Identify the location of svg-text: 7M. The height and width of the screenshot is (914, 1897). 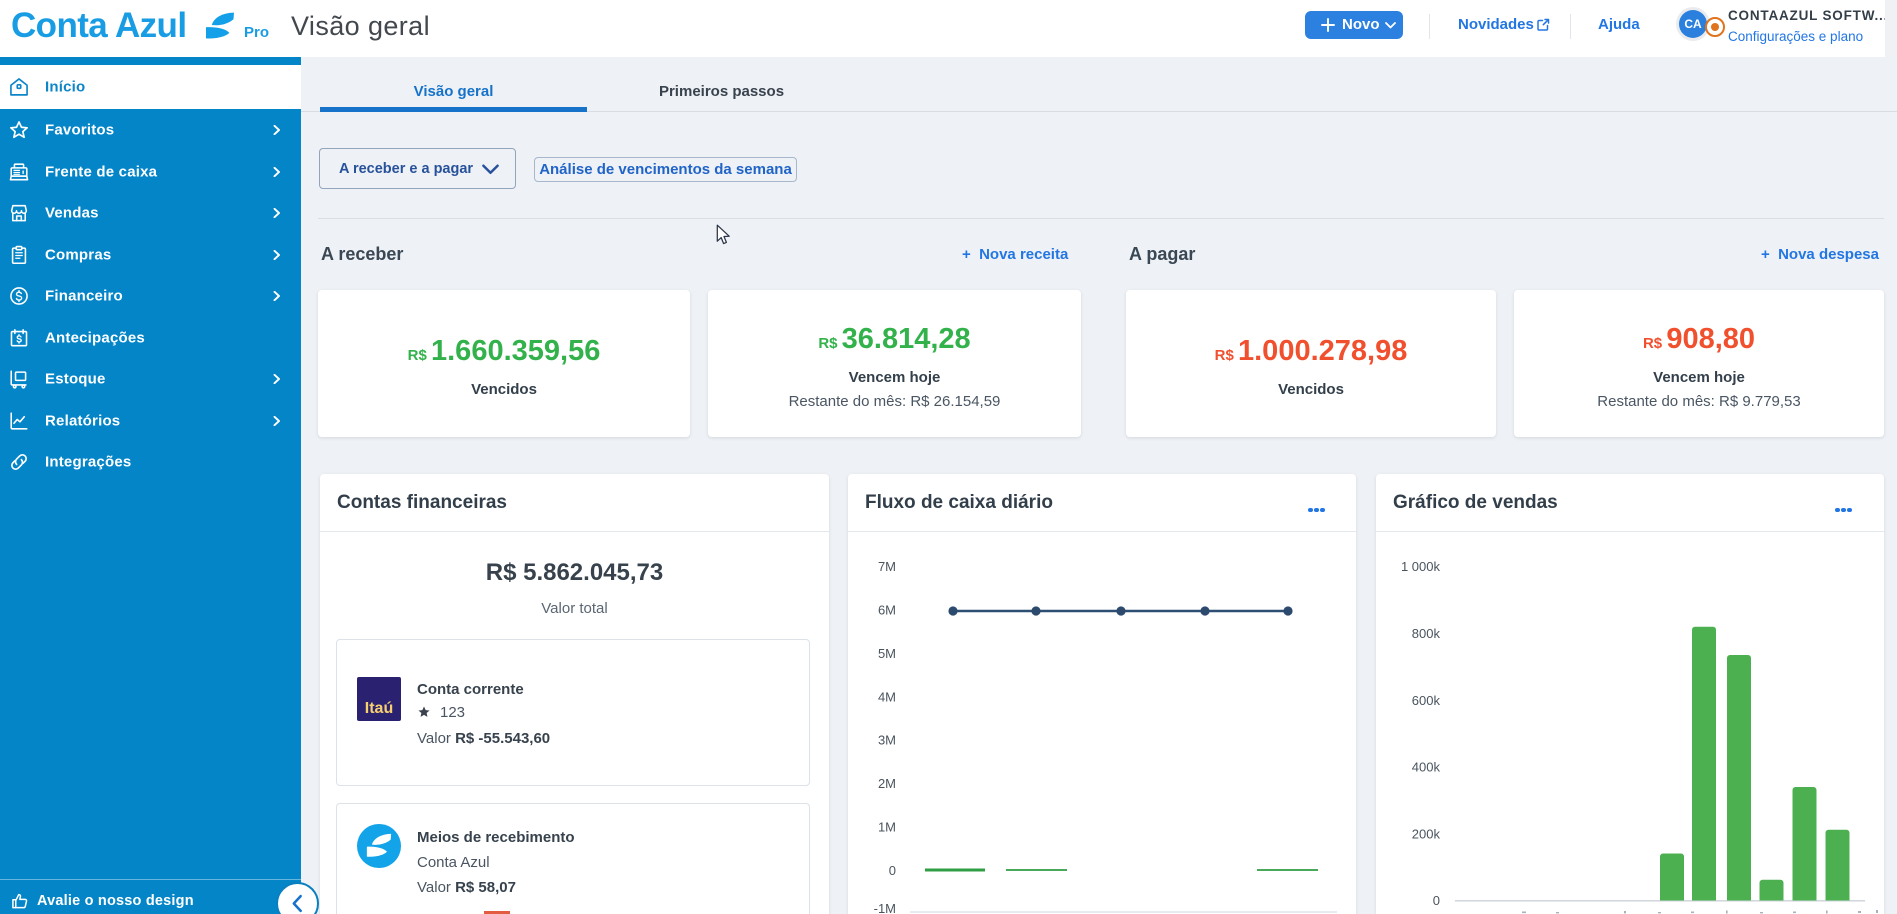
(887, 566).